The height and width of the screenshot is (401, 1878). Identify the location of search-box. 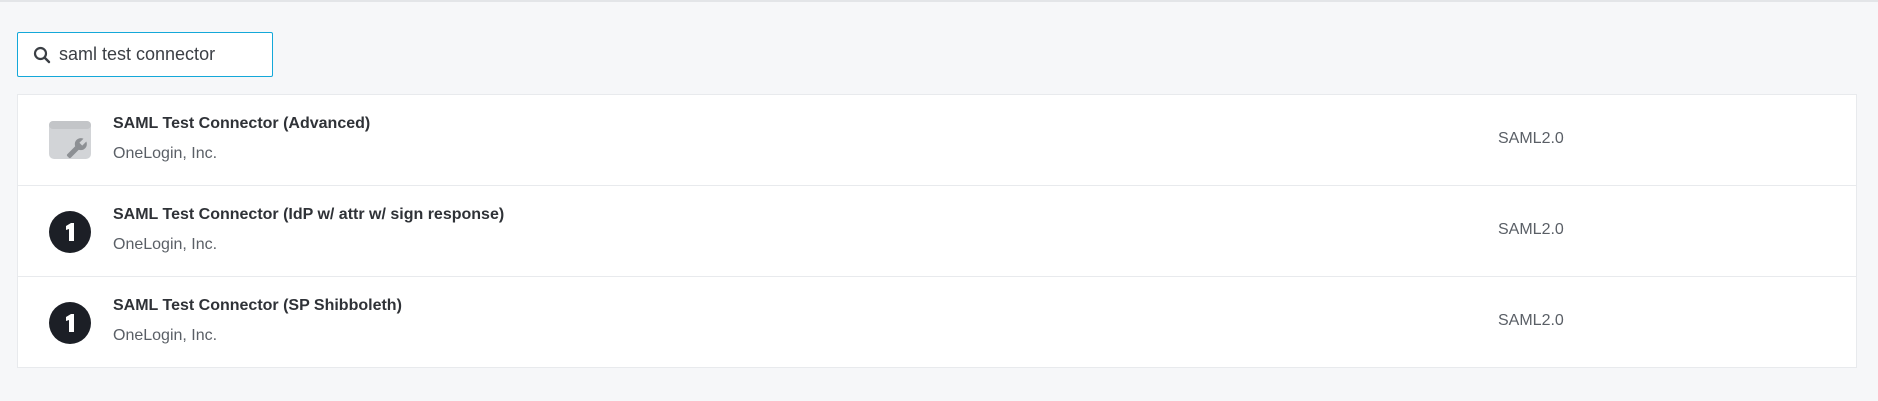
(145, 54).